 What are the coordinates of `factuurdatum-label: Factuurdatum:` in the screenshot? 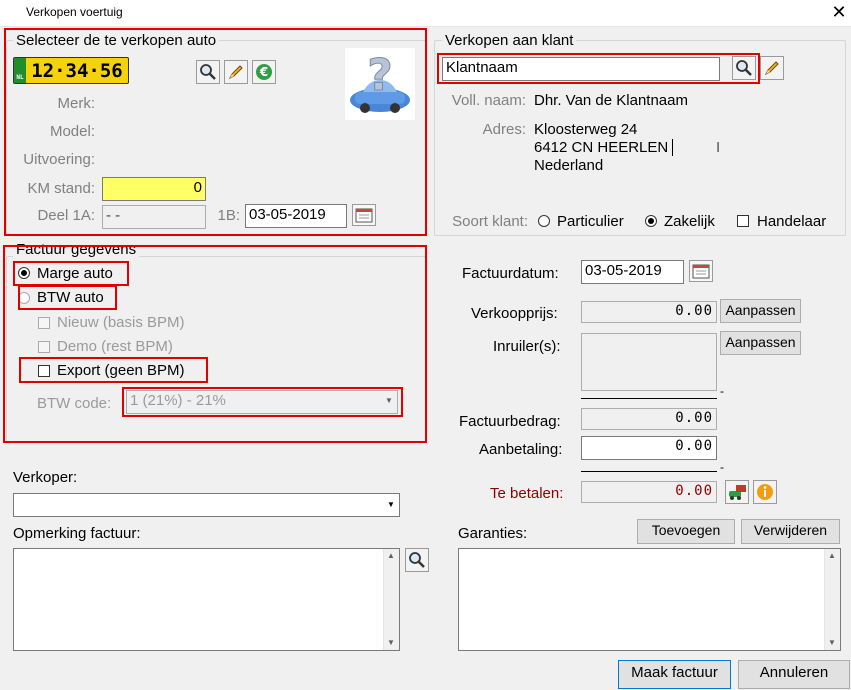 It's located at (510, 273).